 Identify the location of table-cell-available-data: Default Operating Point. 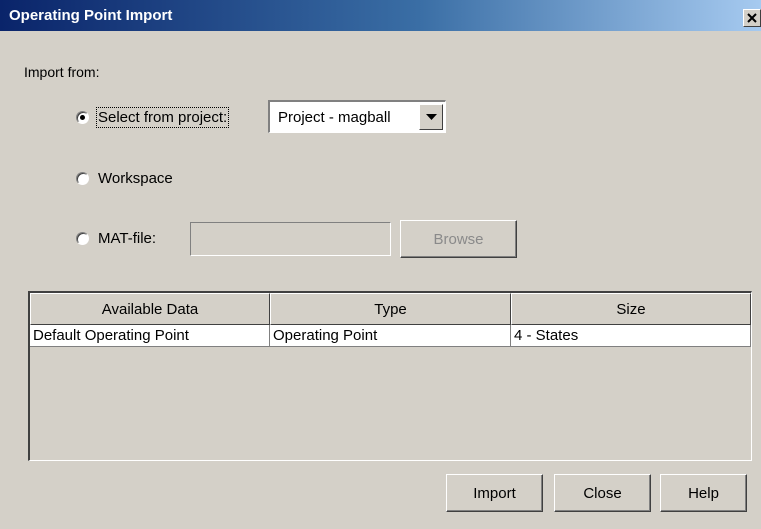
(150, 336).